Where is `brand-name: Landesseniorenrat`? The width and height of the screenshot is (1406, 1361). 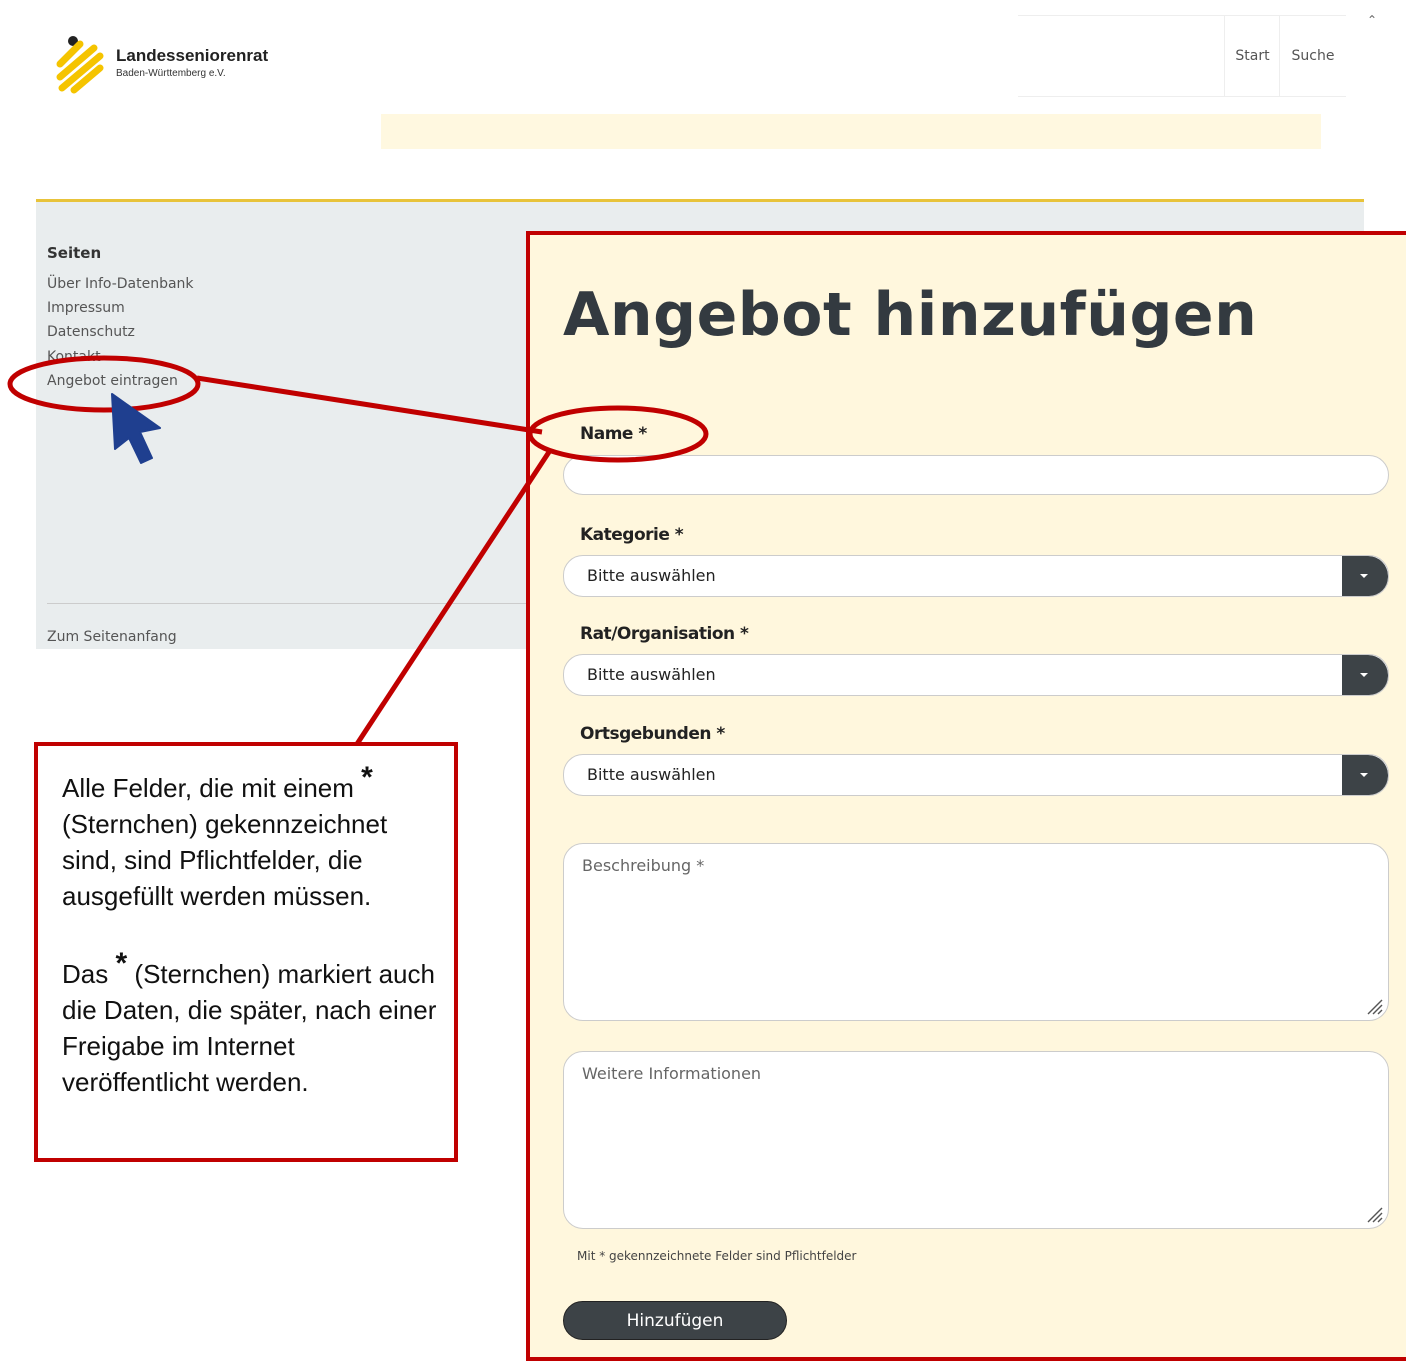 brand-name: Landesseniorenrat is located at coordinates (192, 55).